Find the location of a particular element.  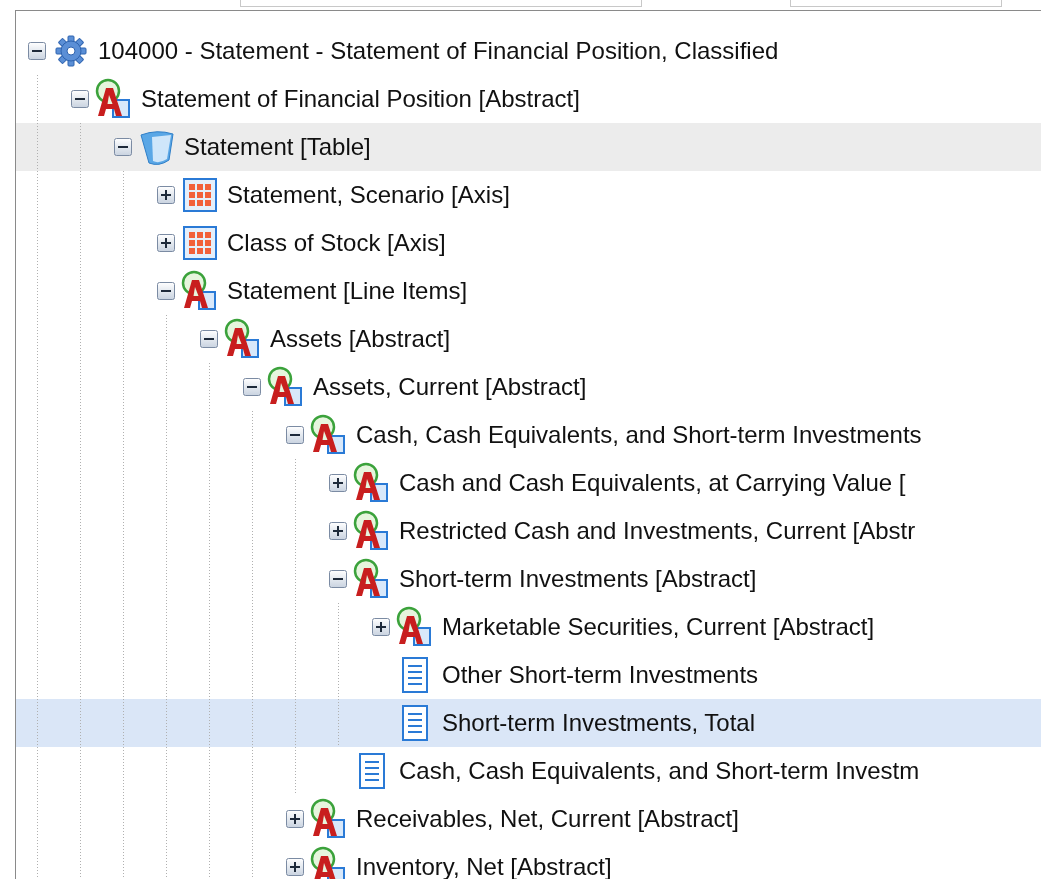

tree-row: Short-term Investments, Total is located at coordinates (528, 723).